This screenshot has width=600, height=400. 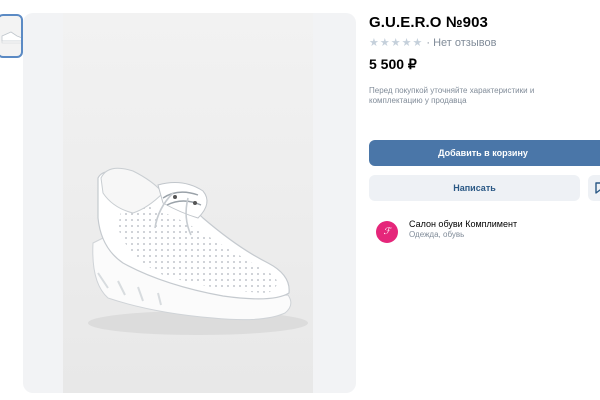 I want to click on bookmark-icon, so click(x=597, y=188).